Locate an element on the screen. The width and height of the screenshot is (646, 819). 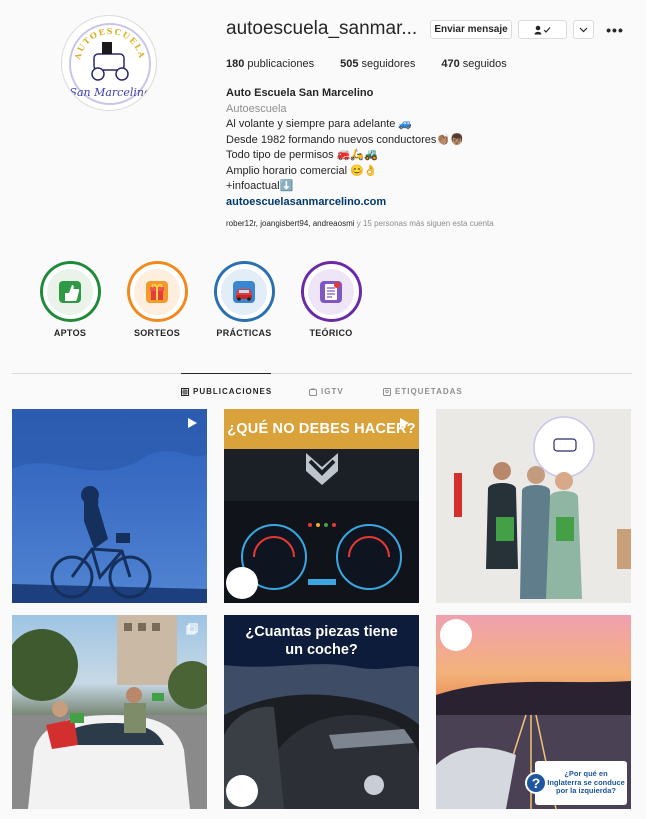
send-message-button: Enviar mensaje is located at coordinates (471, 29).